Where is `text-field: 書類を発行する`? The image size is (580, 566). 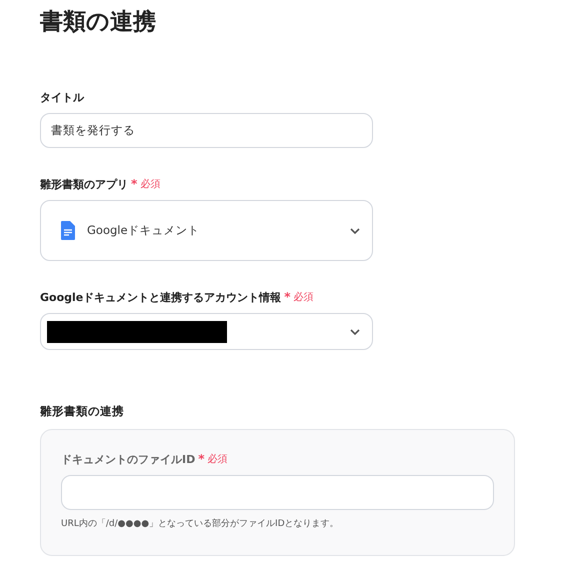
text-field: 書類を発行する is located at coordinates (206, 130).